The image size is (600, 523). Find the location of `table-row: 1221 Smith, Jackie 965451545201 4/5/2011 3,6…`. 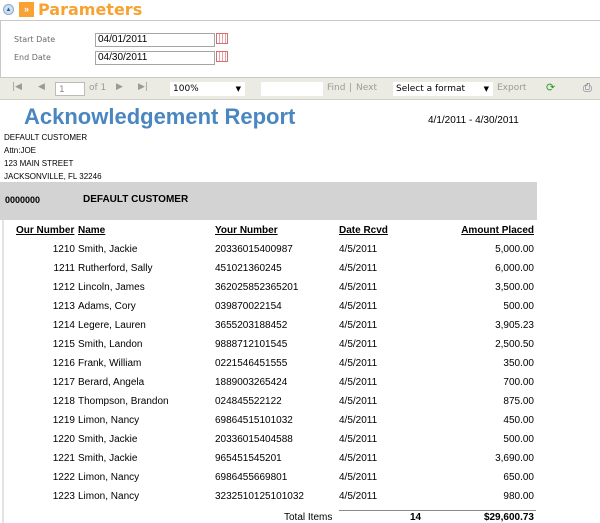

table-row: 1221 Smith, Jackie 965451545201 4/5/2011 3,6… is located at coordinates (270, 462).